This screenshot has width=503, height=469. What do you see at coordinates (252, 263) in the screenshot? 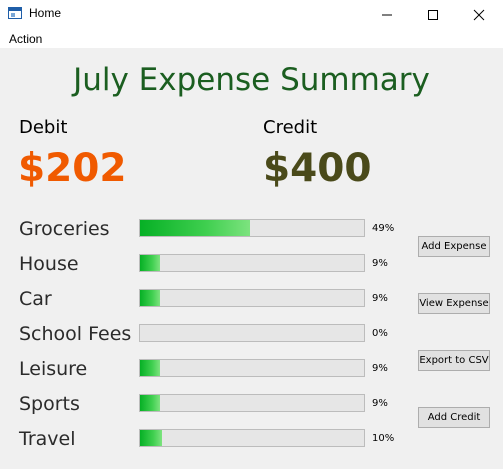
I see `progress-bar-house` at bounding box center [252, 263].